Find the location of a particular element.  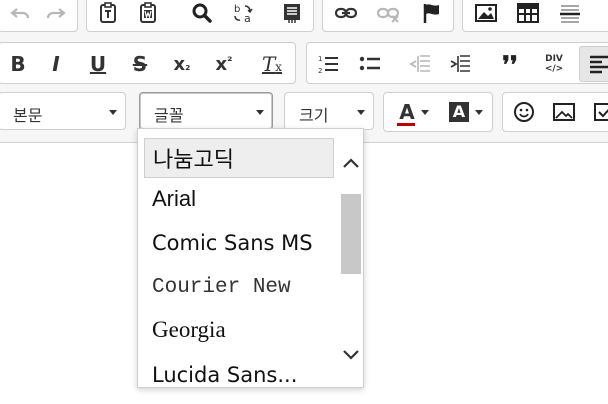

link-group is located at coordinates (388, 16).